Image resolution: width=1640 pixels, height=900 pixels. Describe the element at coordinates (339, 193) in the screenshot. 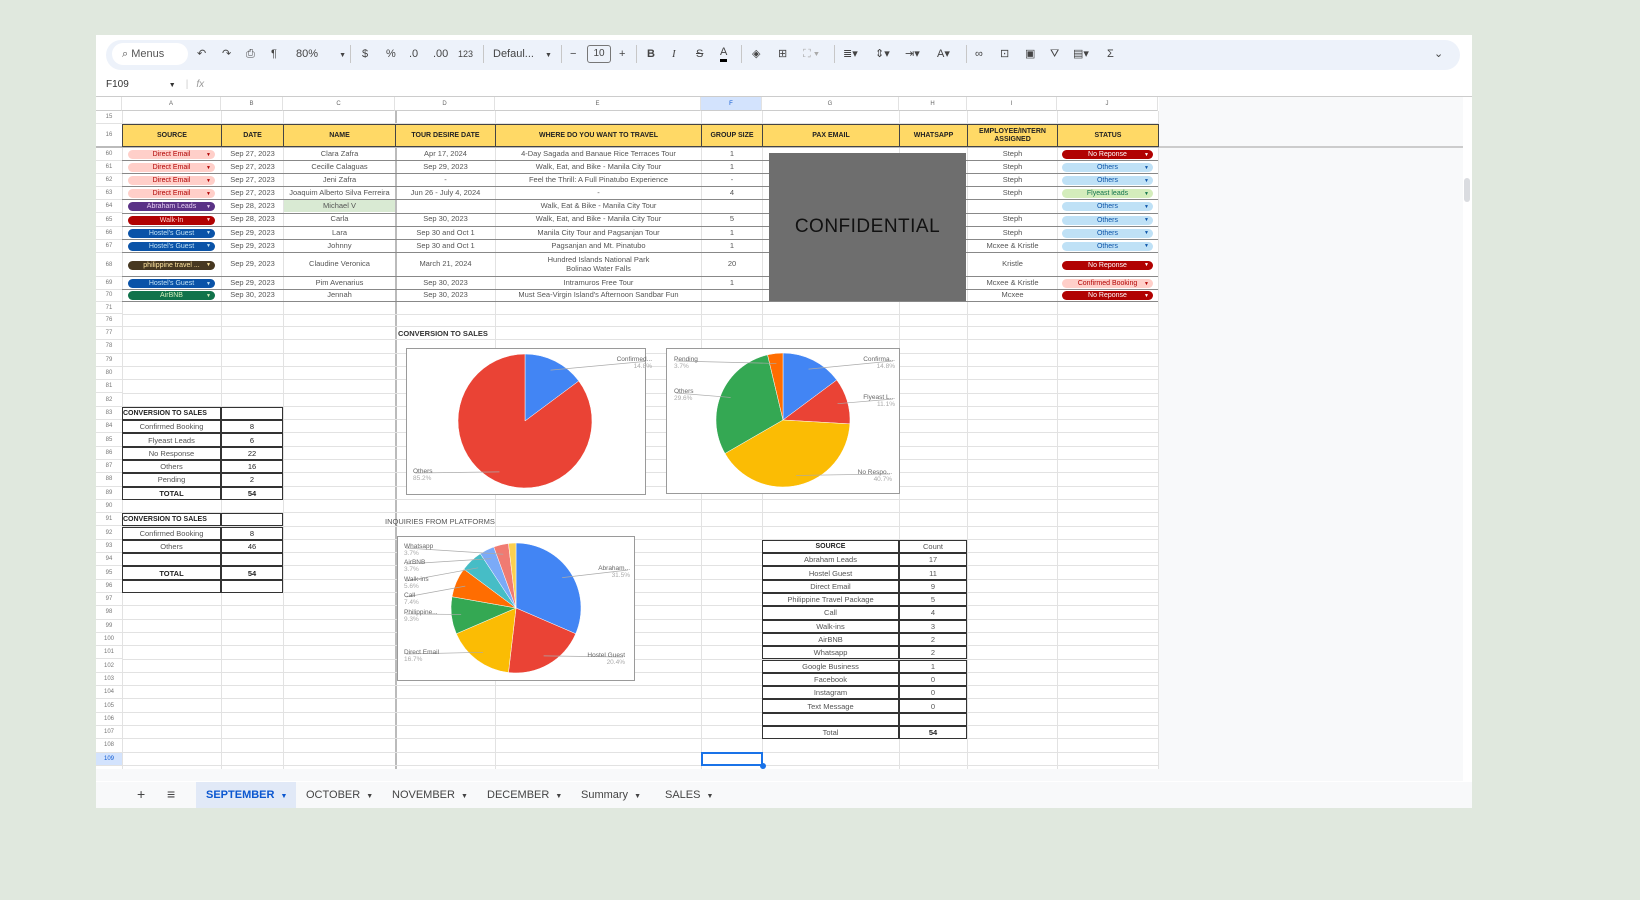

I see `cell-name: Joaquim Alberto Silva Ferreira` at that location.